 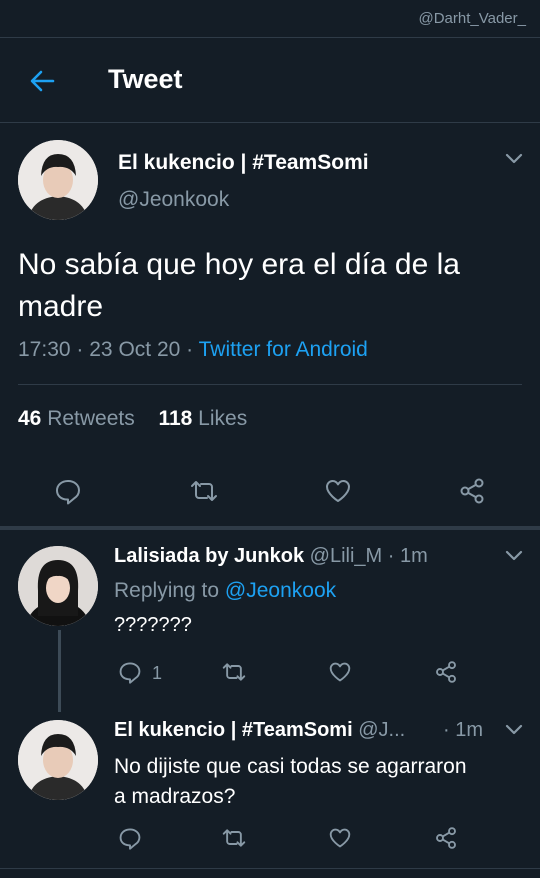 What do you see at coordinates (209, 556) in the screenshot?
I see `reply-display-name: Lalisiada by Junkok` at bounding box center [209, 556].